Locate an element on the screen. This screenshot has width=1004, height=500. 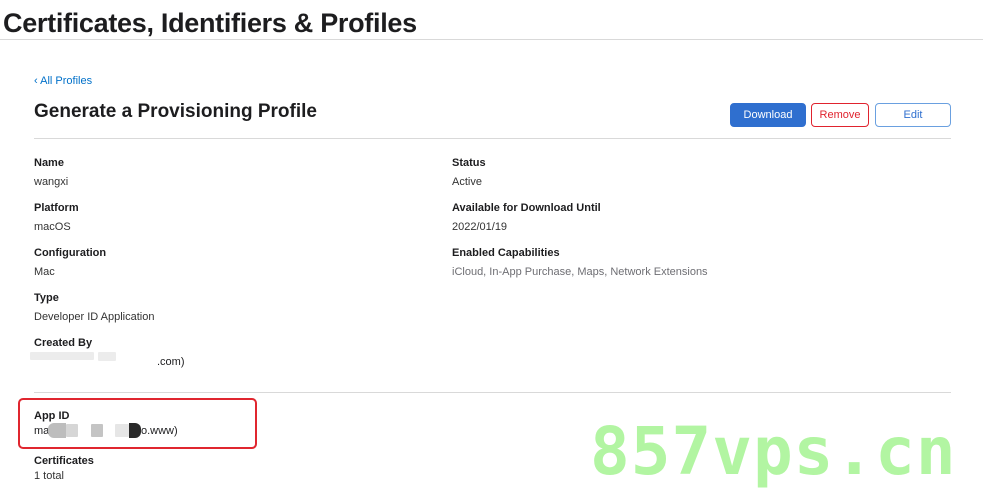
remove-button: Remove is located at coordinates (840, 115).